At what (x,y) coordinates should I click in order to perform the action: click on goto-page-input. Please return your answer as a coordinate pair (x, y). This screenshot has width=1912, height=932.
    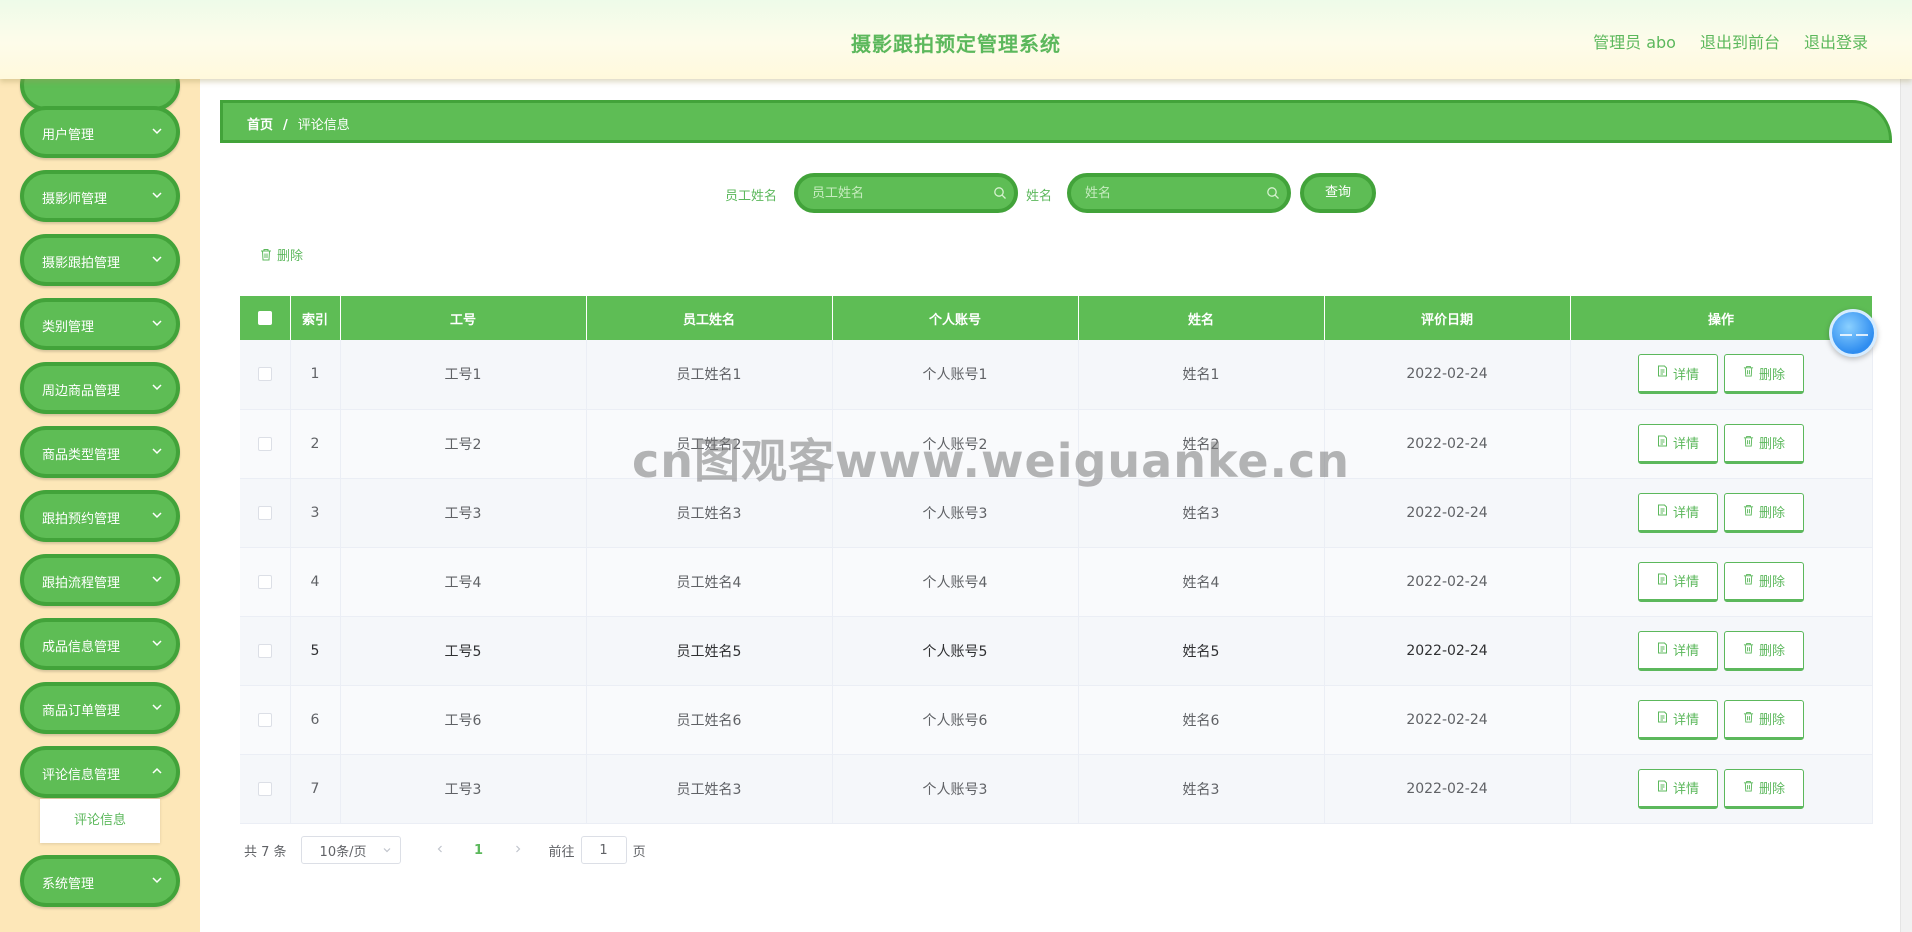
    Looking at the image, I should click on (603, 850).